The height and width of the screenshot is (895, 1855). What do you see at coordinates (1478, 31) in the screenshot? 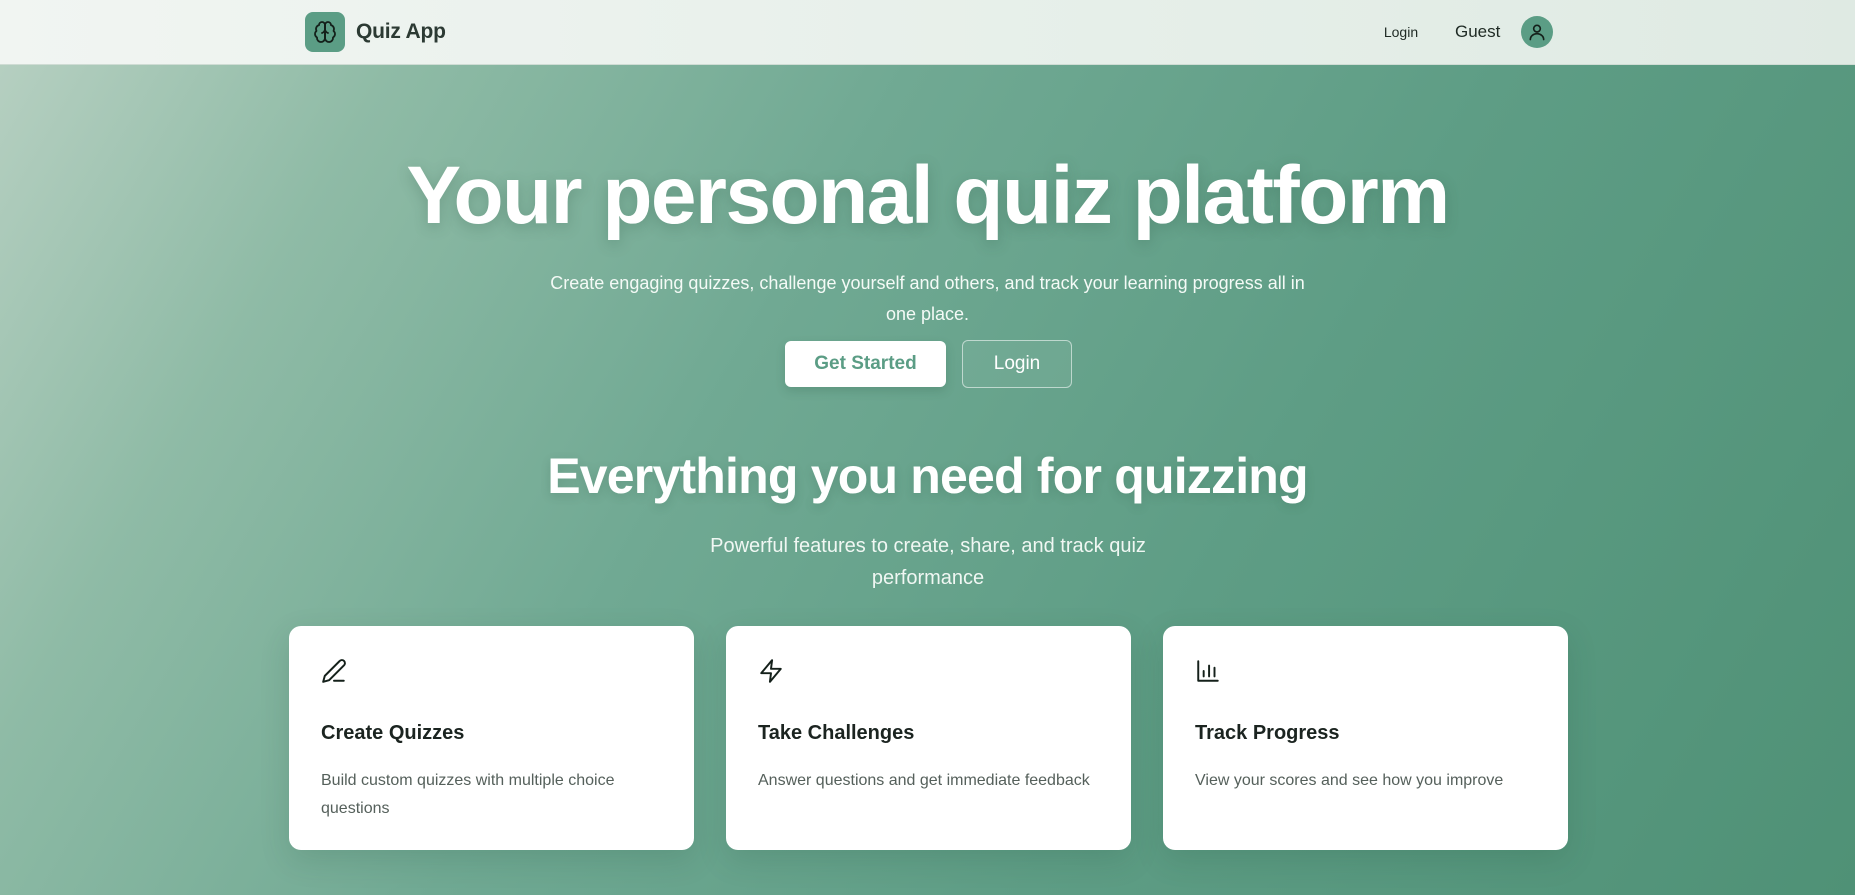
I see `user-name-label: Guest` at bounding box center [1478, 31].